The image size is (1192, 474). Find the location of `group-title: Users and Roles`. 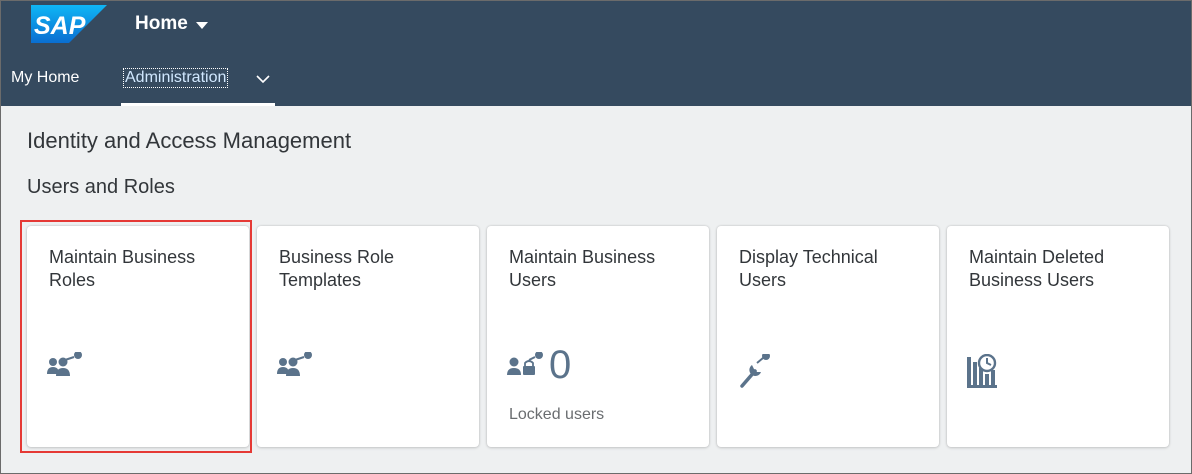

group-title: Users and Roles is located at coordinates (101, 187).